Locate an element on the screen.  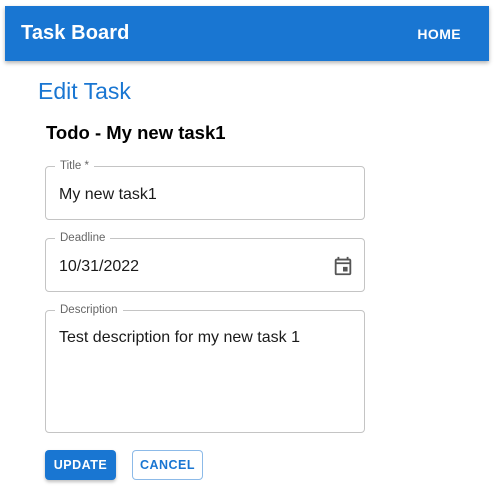
app-title: Task Board is located at coordinates (75, 33).